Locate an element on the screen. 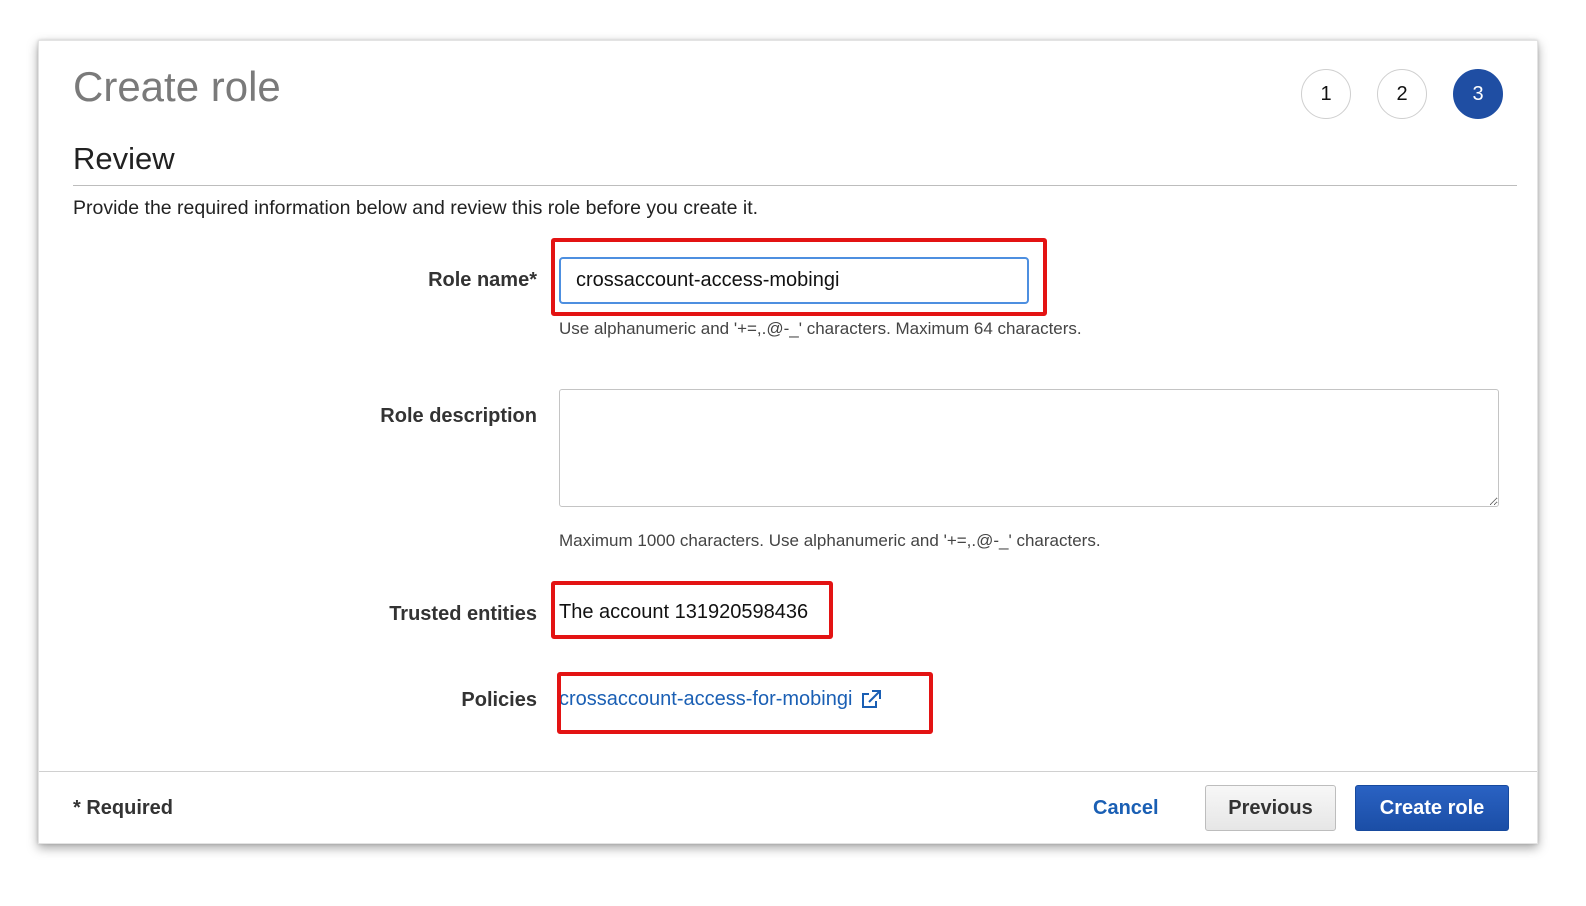 The width and height of the screenshot is (1586, 906). role-name-label: Role name* is located at coordinates (482, 280).